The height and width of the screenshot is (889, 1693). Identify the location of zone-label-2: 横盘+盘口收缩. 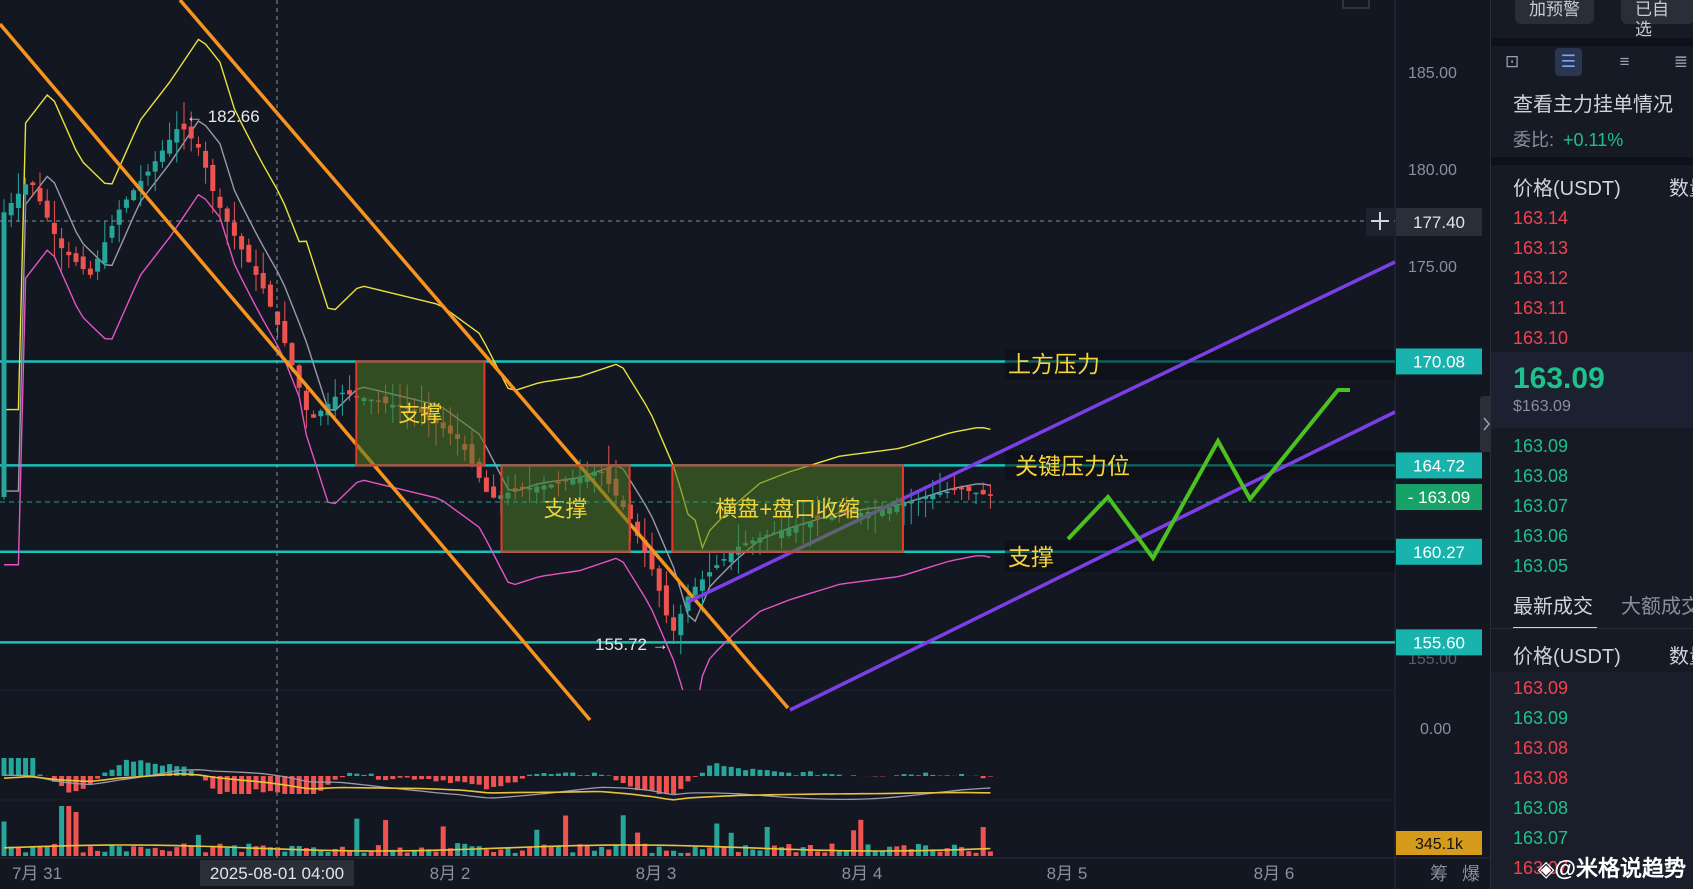
(787, 509).